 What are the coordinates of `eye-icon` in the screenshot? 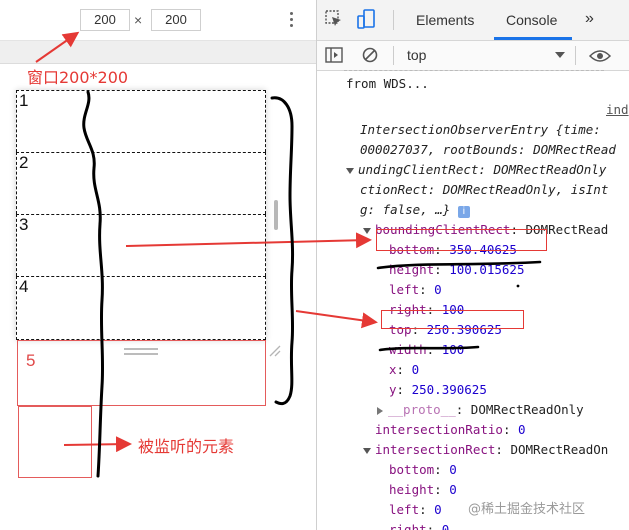 It's located at (600, 56).